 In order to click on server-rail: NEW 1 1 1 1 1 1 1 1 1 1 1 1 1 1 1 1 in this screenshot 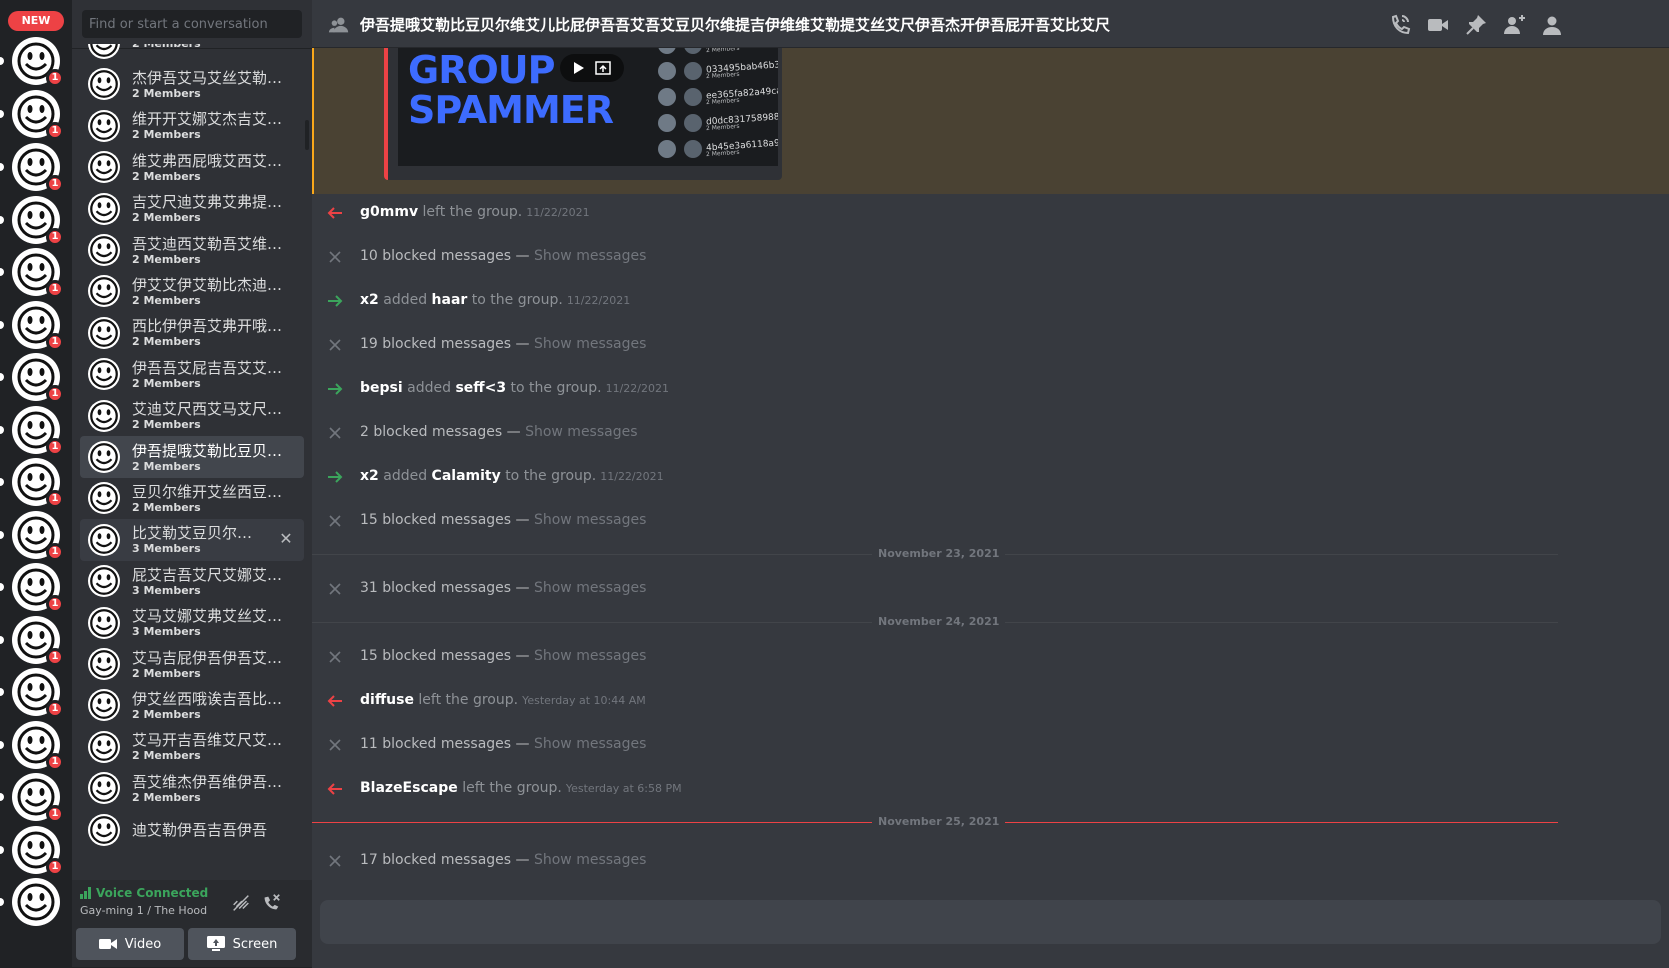, I will do `click(36, 484)`.